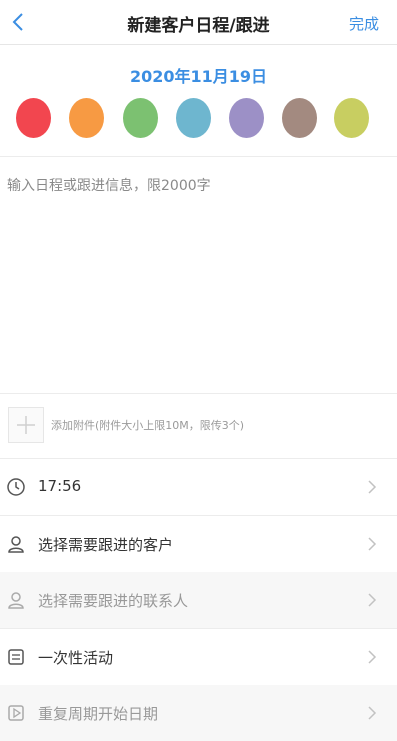 Image resolution: width=397 pixels, height=741 pixels. What do you see at coordinates (140, 118) in the screenshot?
I see `color-option-green` at bounding box center [140, 118].